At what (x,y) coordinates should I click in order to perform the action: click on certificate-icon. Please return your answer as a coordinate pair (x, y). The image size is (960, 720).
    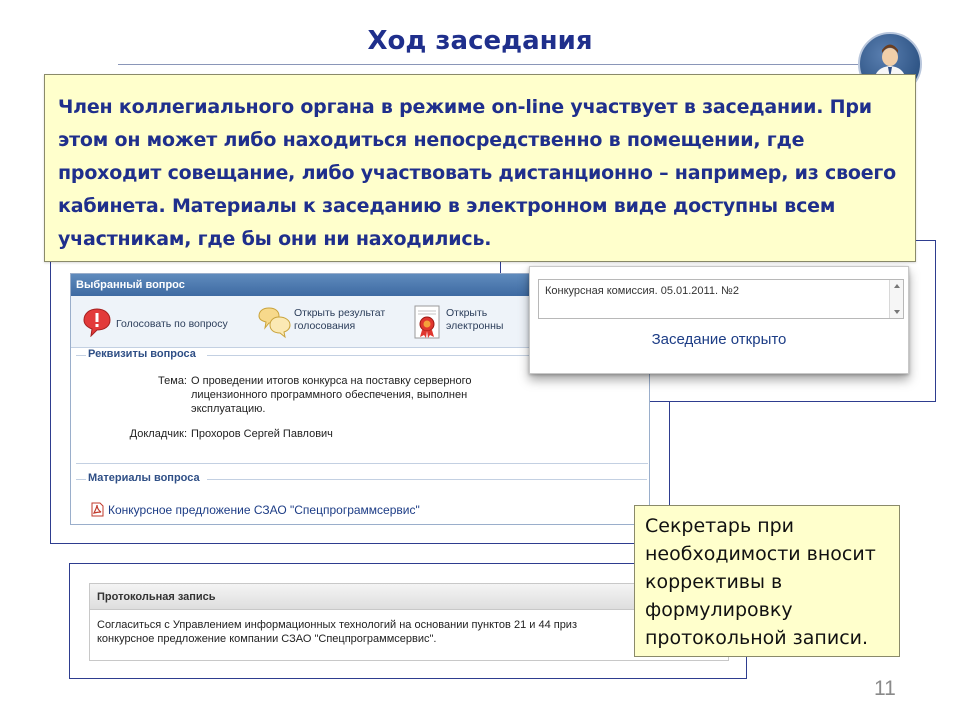
    Looking at the image, I should click on (427, 324).